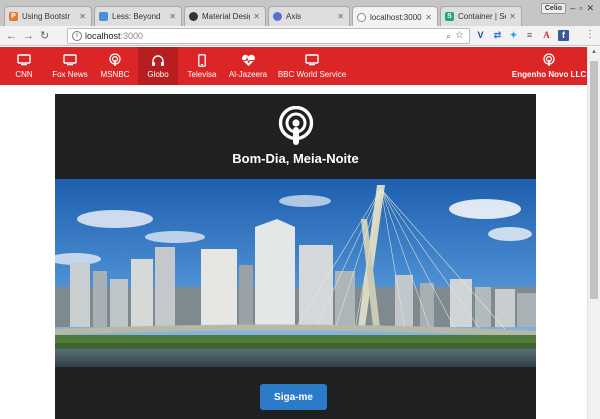 The width and height of the screenshot is (600, 419). I want to click on nav-item-bbc-world-service: BBC World Service, so click(312, 66).